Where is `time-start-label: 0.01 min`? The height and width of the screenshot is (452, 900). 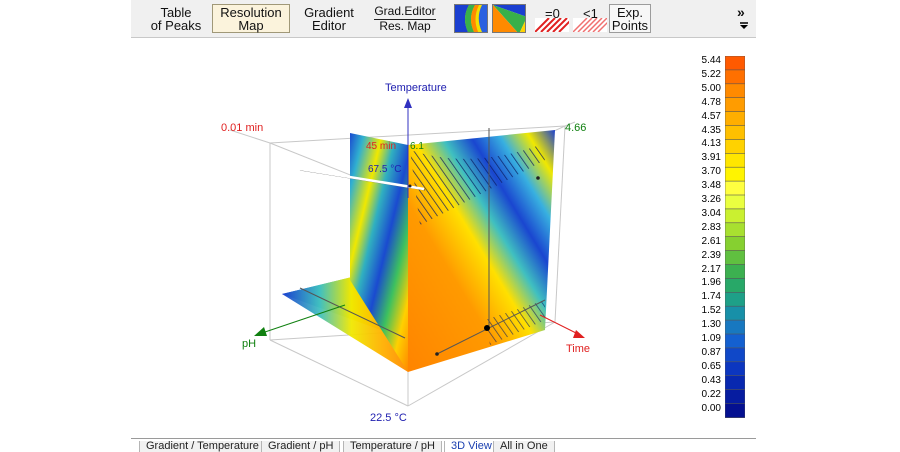
time-start-label: 0.01 min is located at coordinates (242, 128).